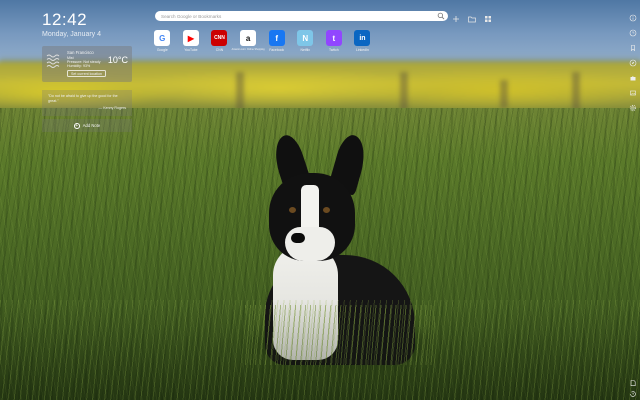 This screenshot has height=400, width=640. What do you see at coordinates (633, 45) in the screenshot?
I see `bookmark-icon` at bounding box center [633, 45].